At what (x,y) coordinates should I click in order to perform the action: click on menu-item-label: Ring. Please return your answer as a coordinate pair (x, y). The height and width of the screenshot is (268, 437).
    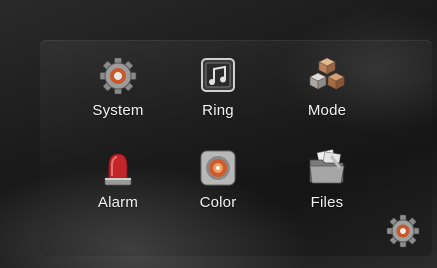
    Looking at the image, I should click on (218, 110).